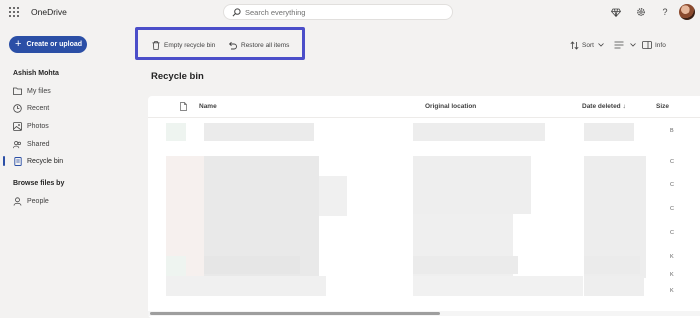 The image size is (700, 318). I want to click on sidebar-item-recent: Recent, so click(31, 108).